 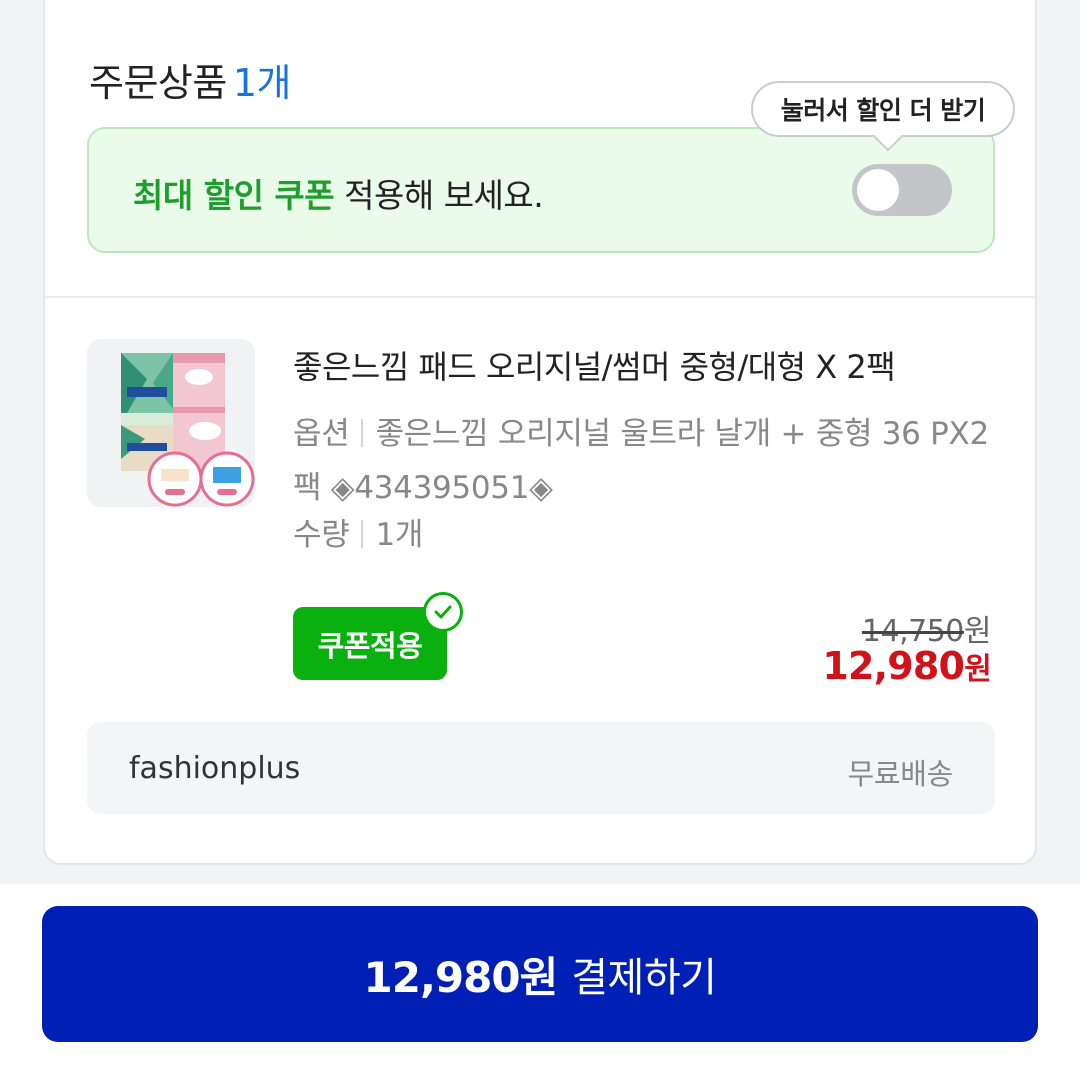 I want to click on sale-price: 12,980원, so click(x=906, y=666).